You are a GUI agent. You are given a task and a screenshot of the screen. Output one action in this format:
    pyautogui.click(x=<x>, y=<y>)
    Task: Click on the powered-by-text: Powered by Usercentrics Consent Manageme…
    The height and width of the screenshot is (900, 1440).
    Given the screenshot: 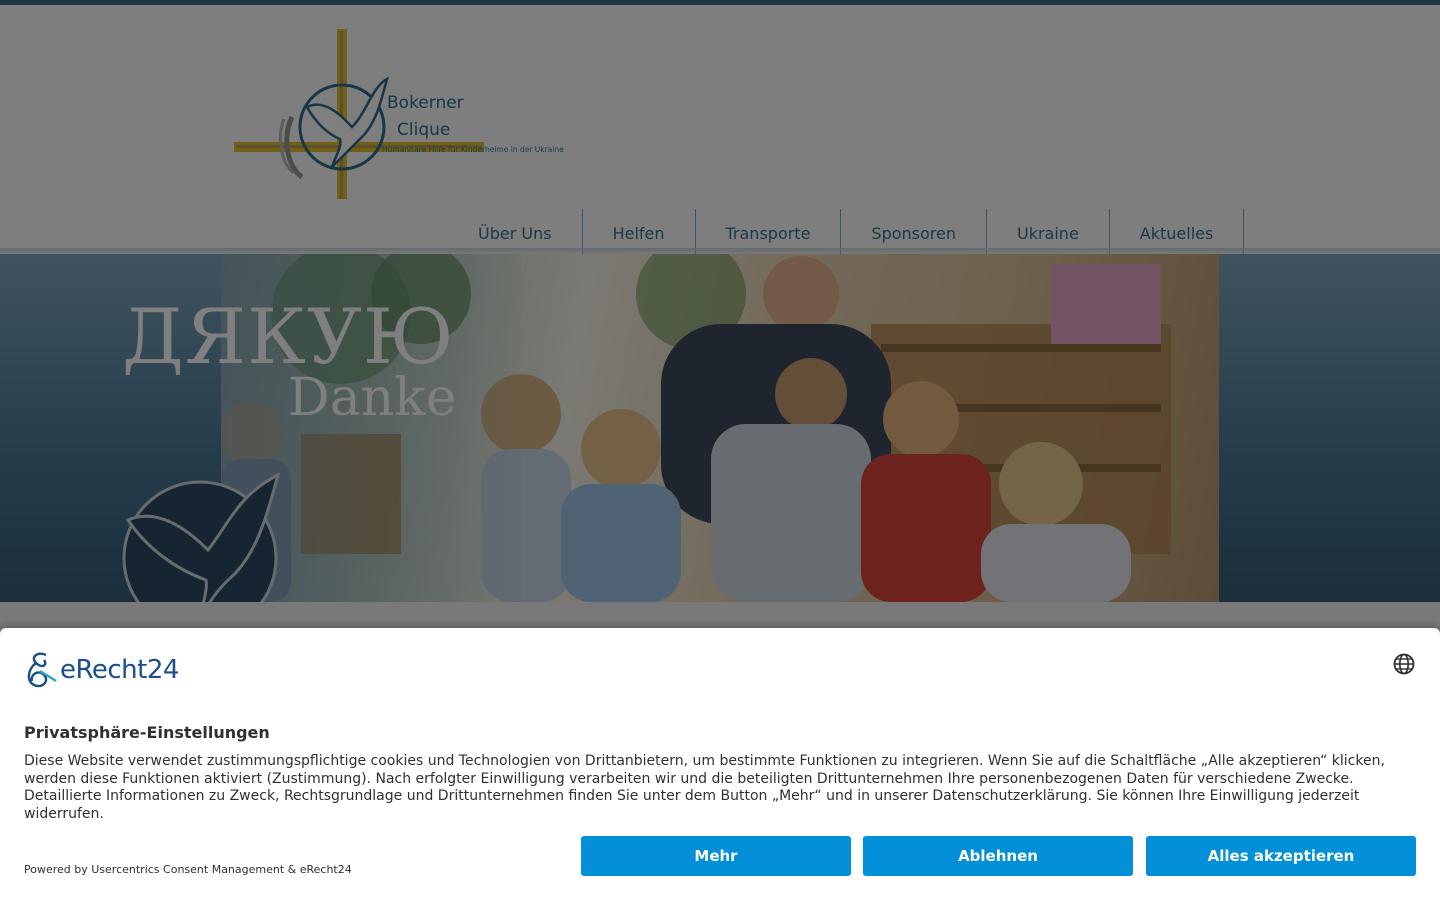 What is the action you would take?
    pyautogui.click(x=188, y=869)
    